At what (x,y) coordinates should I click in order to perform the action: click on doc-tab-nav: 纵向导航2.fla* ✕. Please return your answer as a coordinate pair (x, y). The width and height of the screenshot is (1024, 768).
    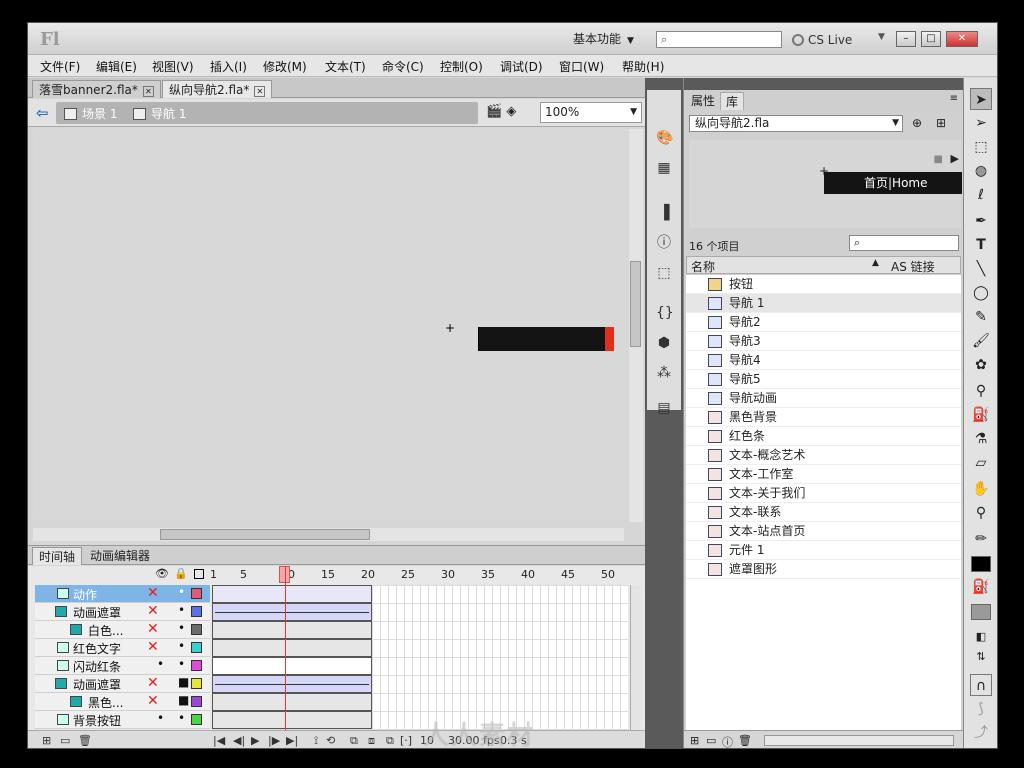
    Looking at the image, I should click on (217, 89).